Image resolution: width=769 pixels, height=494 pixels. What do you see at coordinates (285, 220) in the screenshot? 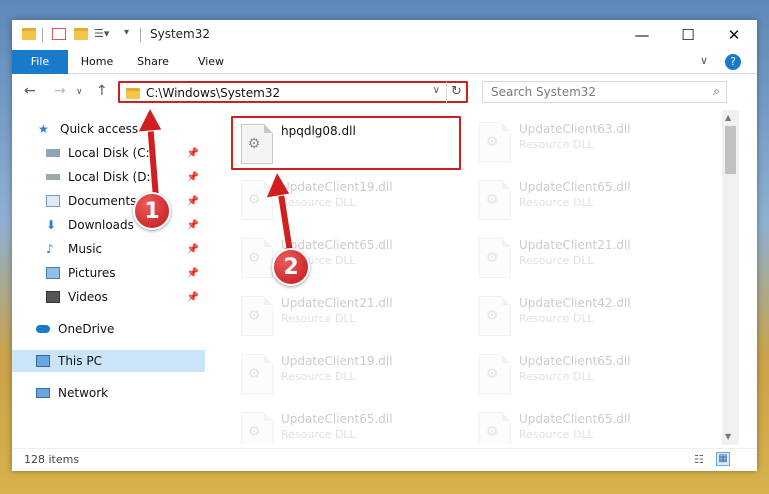
I see `arrow-2-shaft` at bounding box center [285, 220].